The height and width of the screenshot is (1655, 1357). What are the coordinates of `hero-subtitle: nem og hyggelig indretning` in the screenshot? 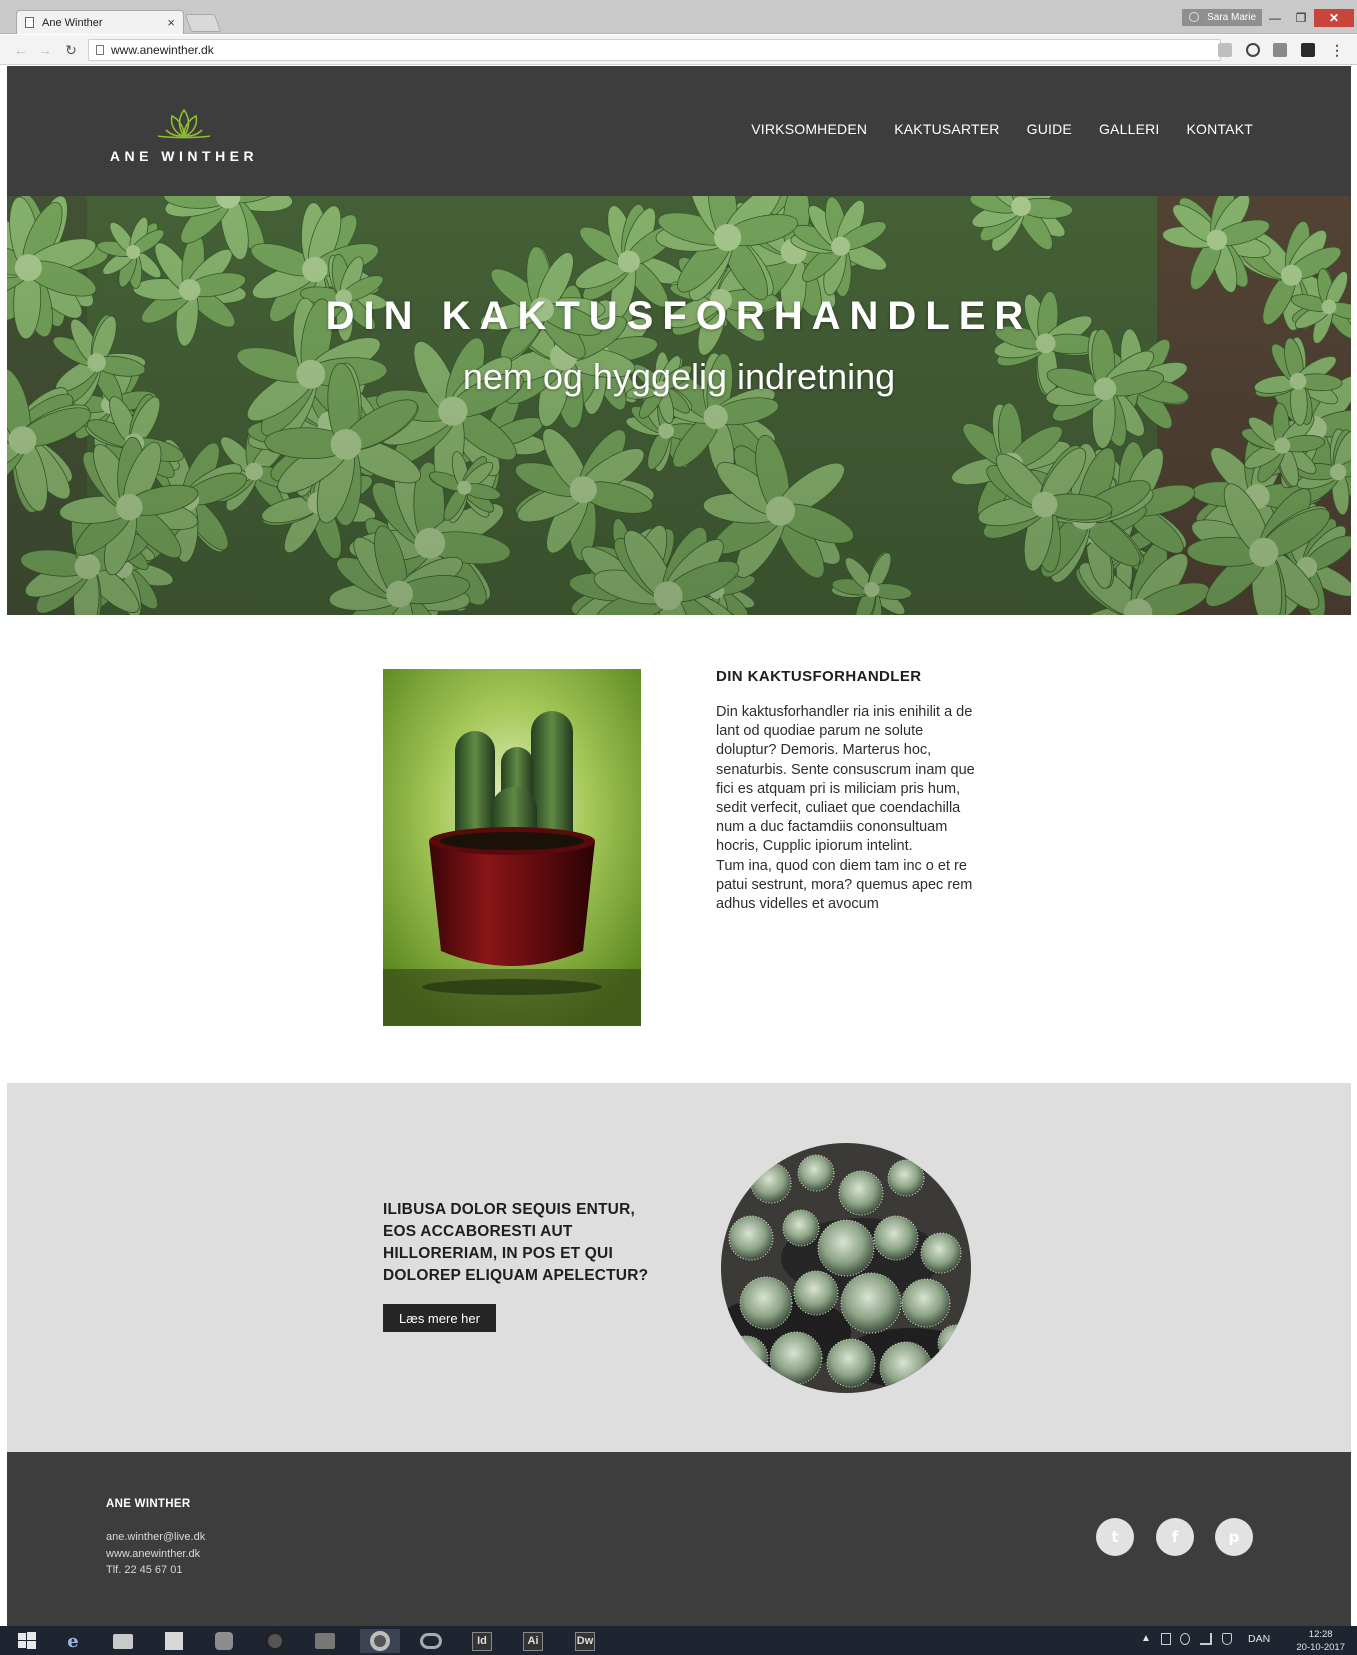 It's located at (679, 376).